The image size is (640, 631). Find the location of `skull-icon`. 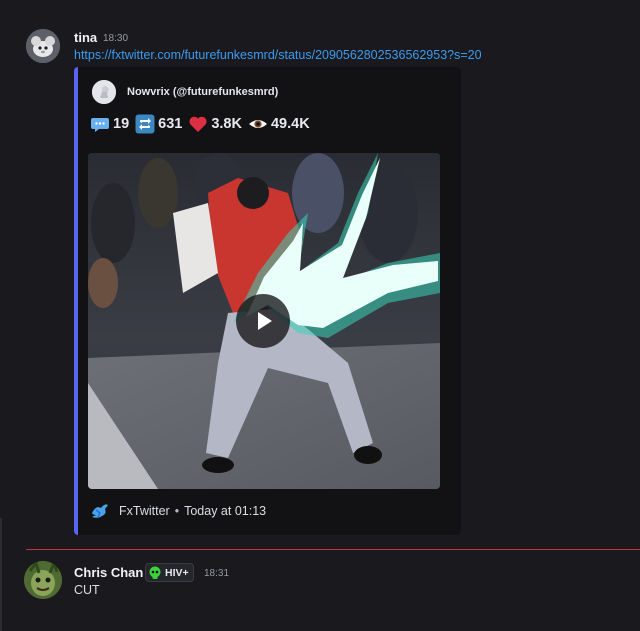

skull-icon is located at coordinates (155, 572).